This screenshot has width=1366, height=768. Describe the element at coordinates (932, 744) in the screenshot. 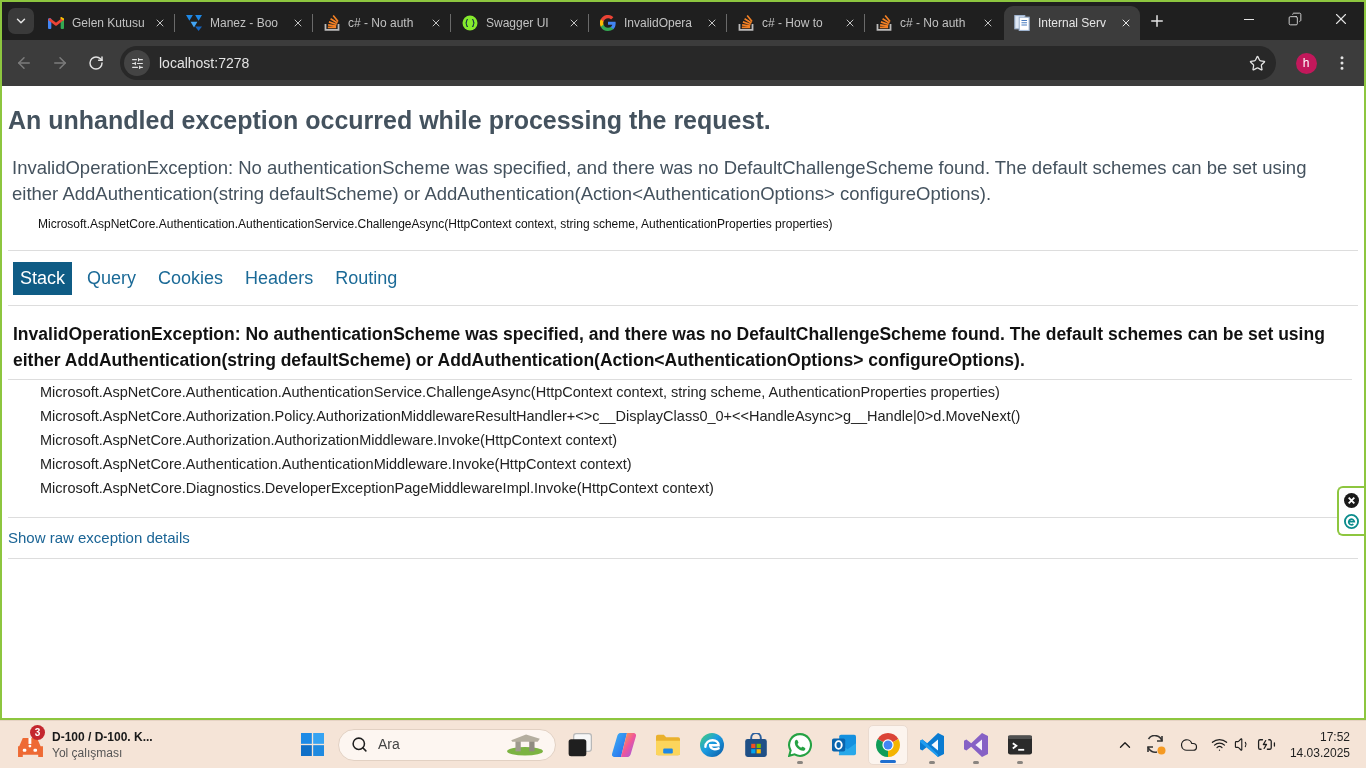

I see `angle-ribbon-icon` at that location.